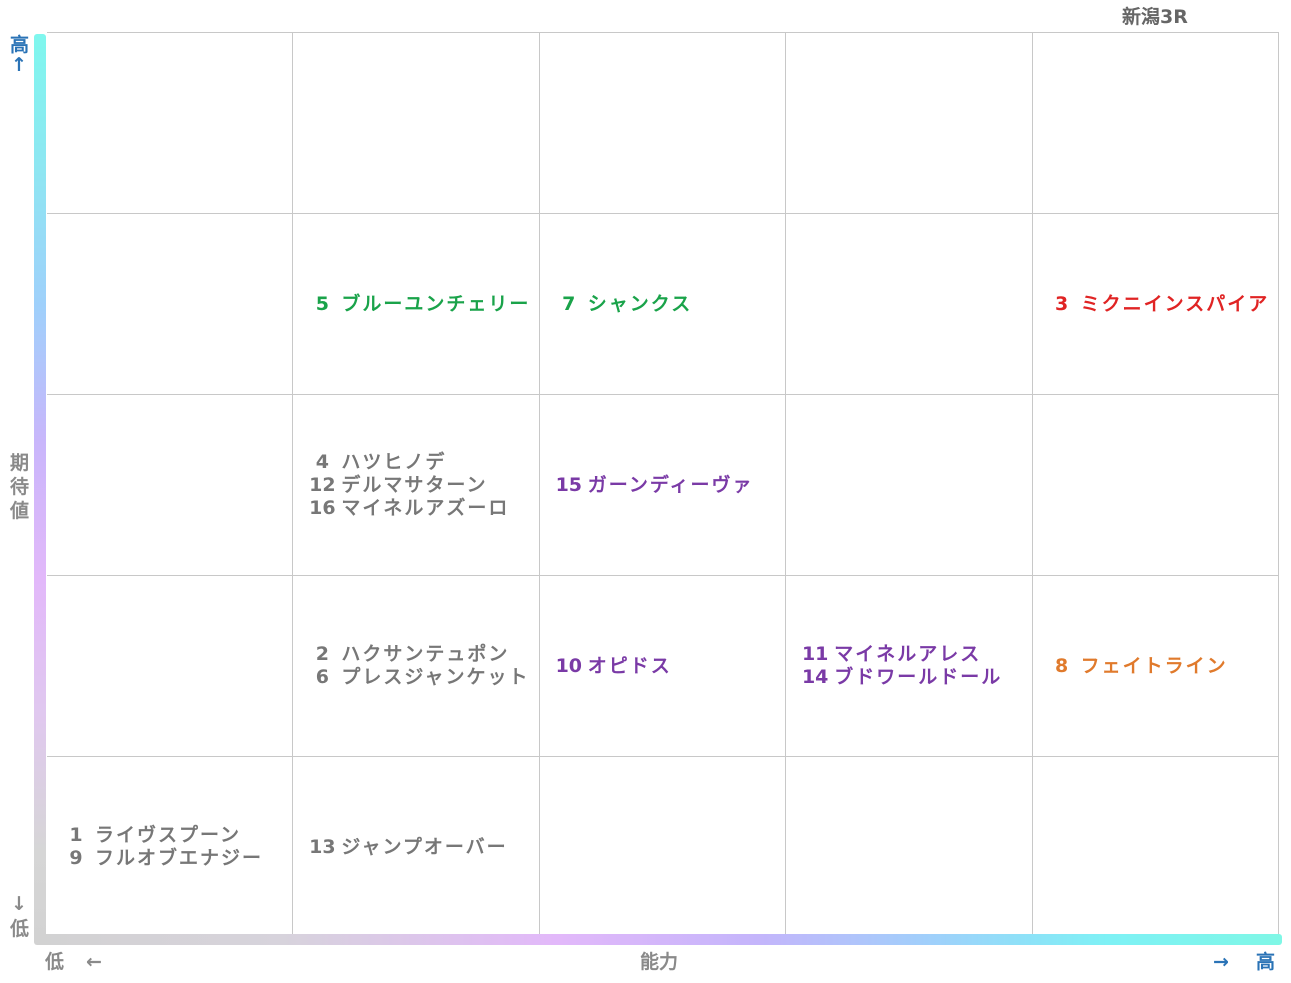 Image resolution: width=1291 pixels, height=983 pixels. I want to click on horse-name: プレスジャンケット, so click(435, 677).